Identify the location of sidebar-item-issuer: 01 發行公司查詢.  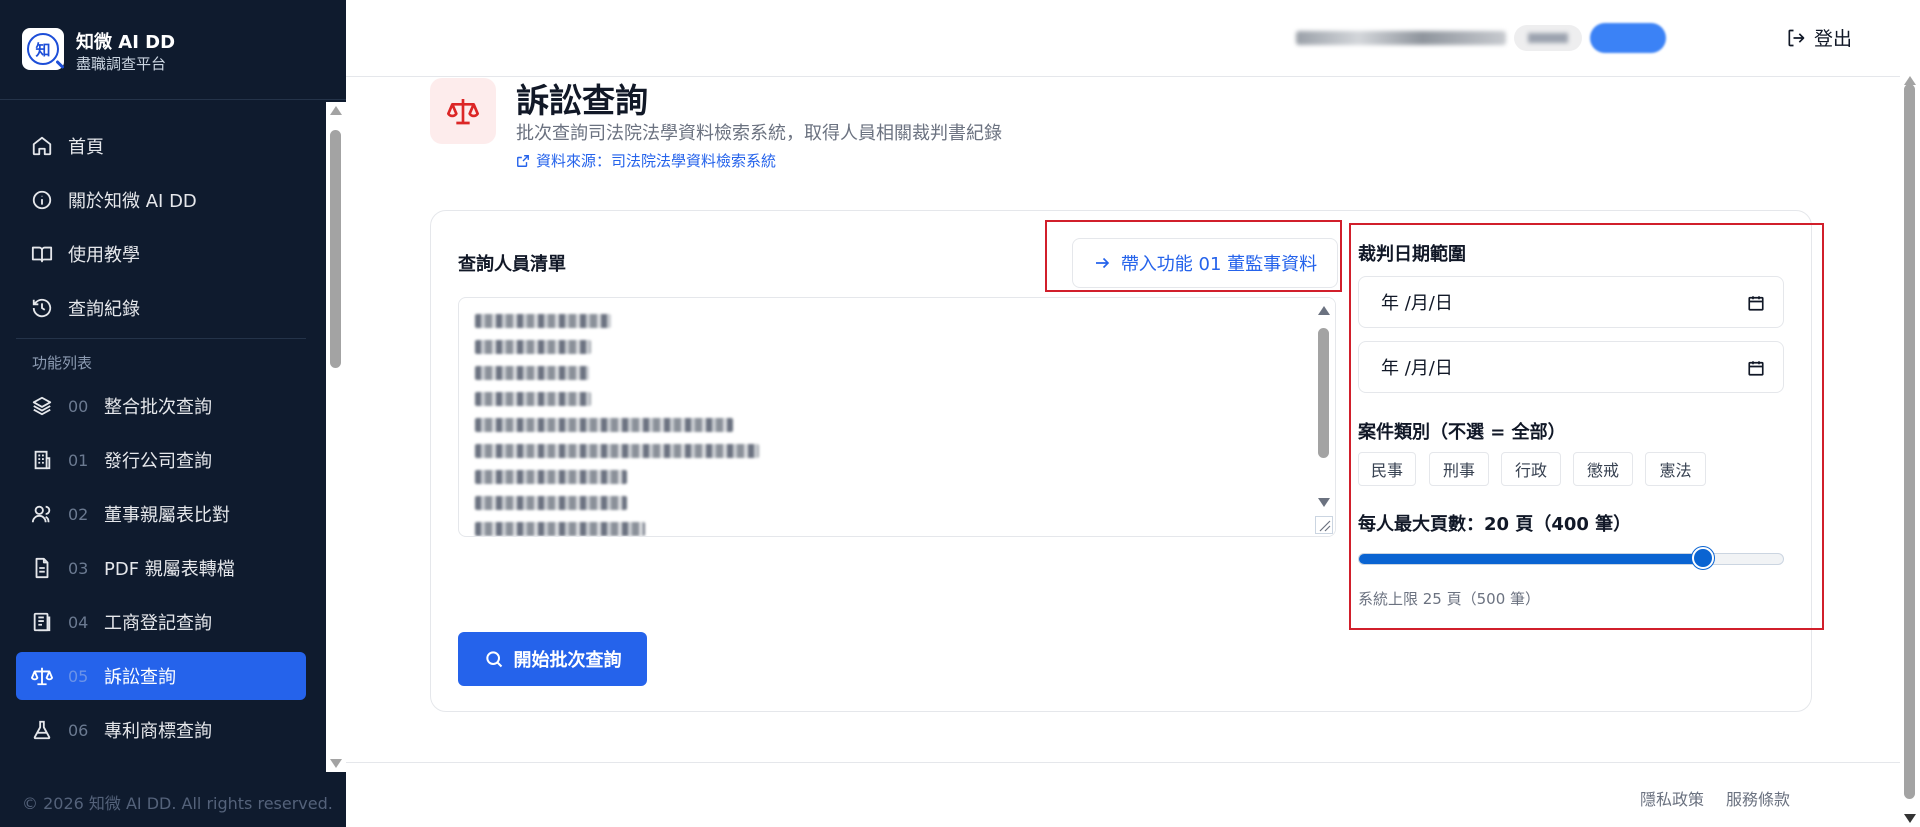
(161, 460).